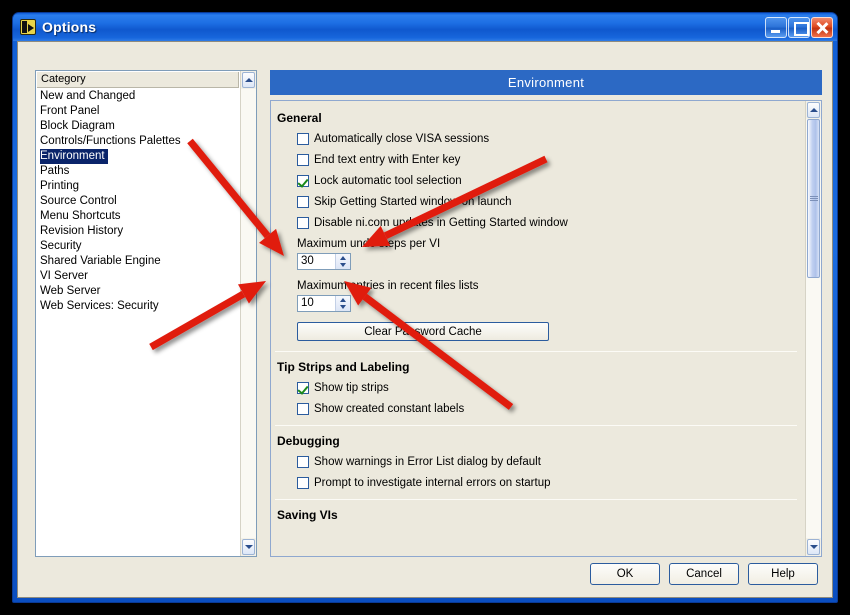  I want to click on checkbox-row: Show tip strips, so click(551, 388).